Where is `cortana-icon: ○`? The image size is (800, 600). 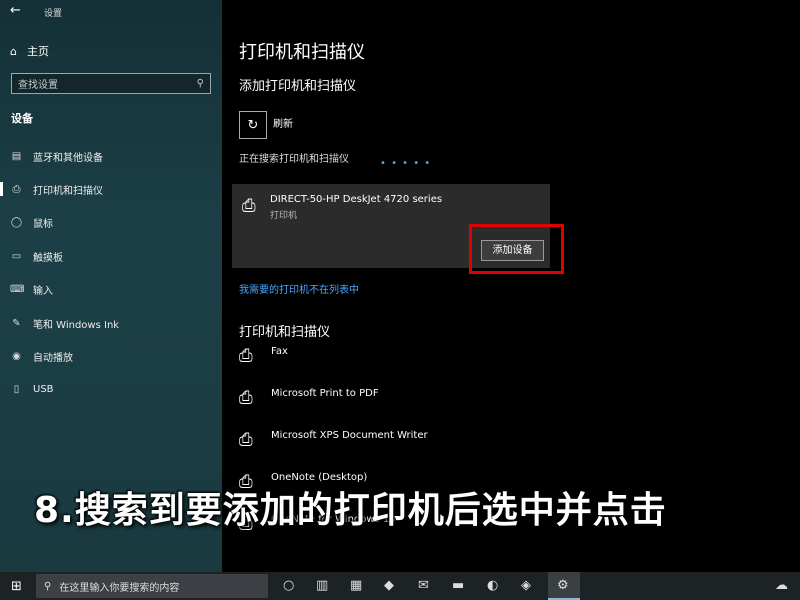
cortana-icon: ○ is located at coordinates (288, 585).